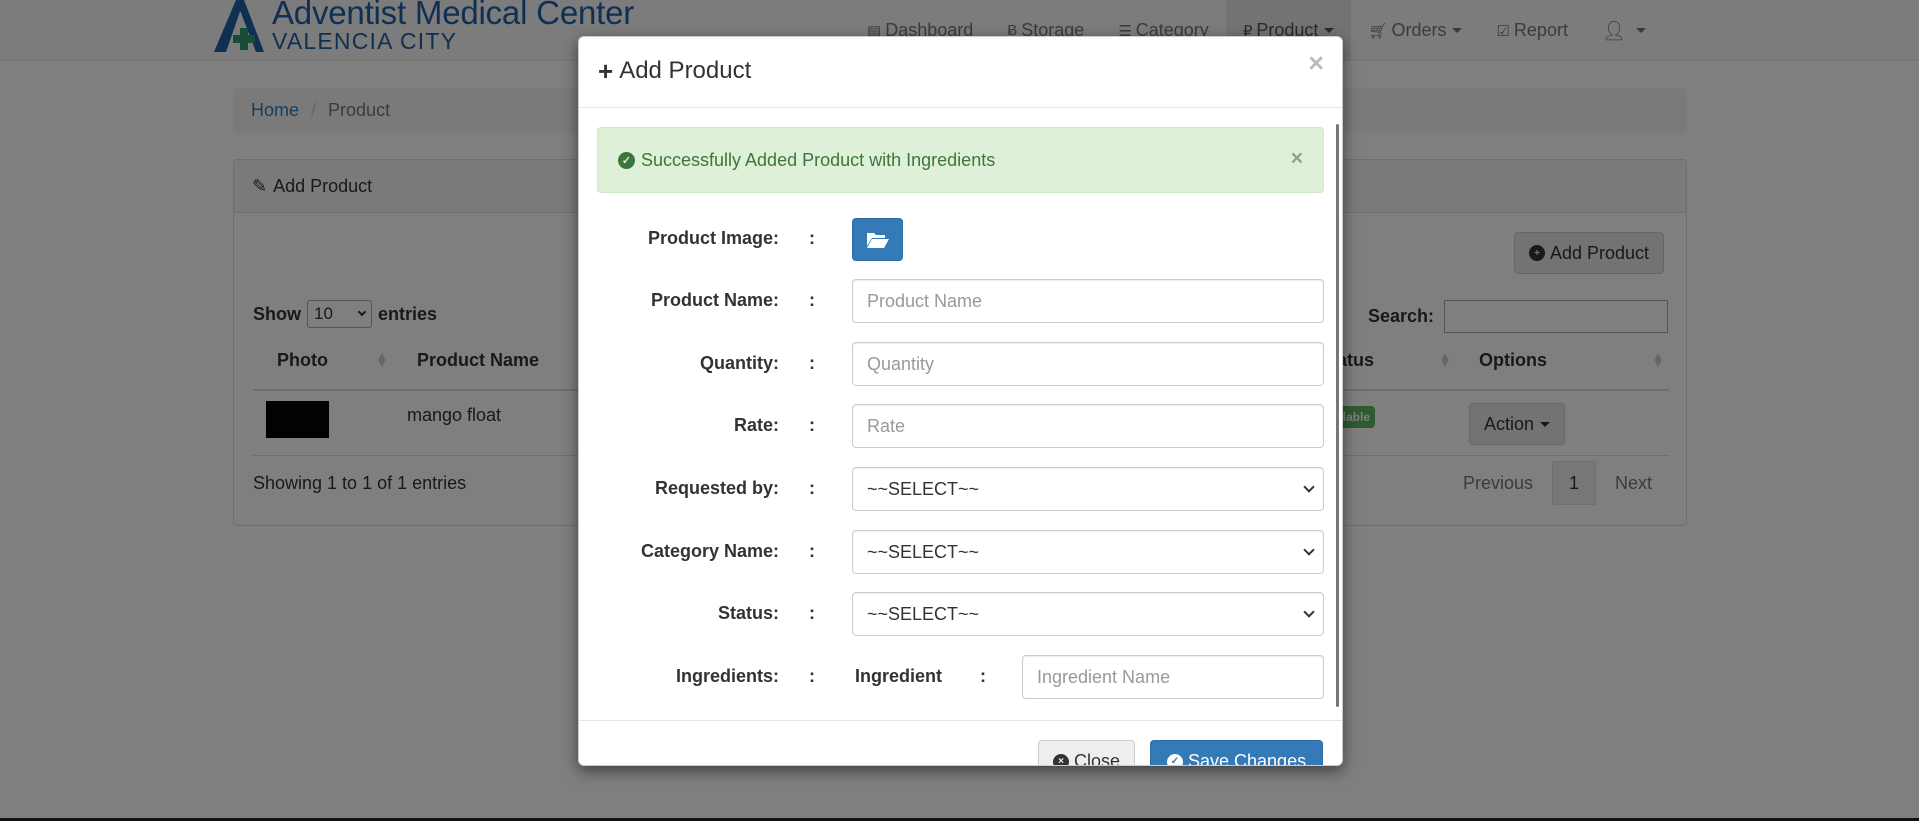  What do you see at coordinates (606, 71) in the screenshot?
I see `plus-icon: +` at bounding box center [606, 71].